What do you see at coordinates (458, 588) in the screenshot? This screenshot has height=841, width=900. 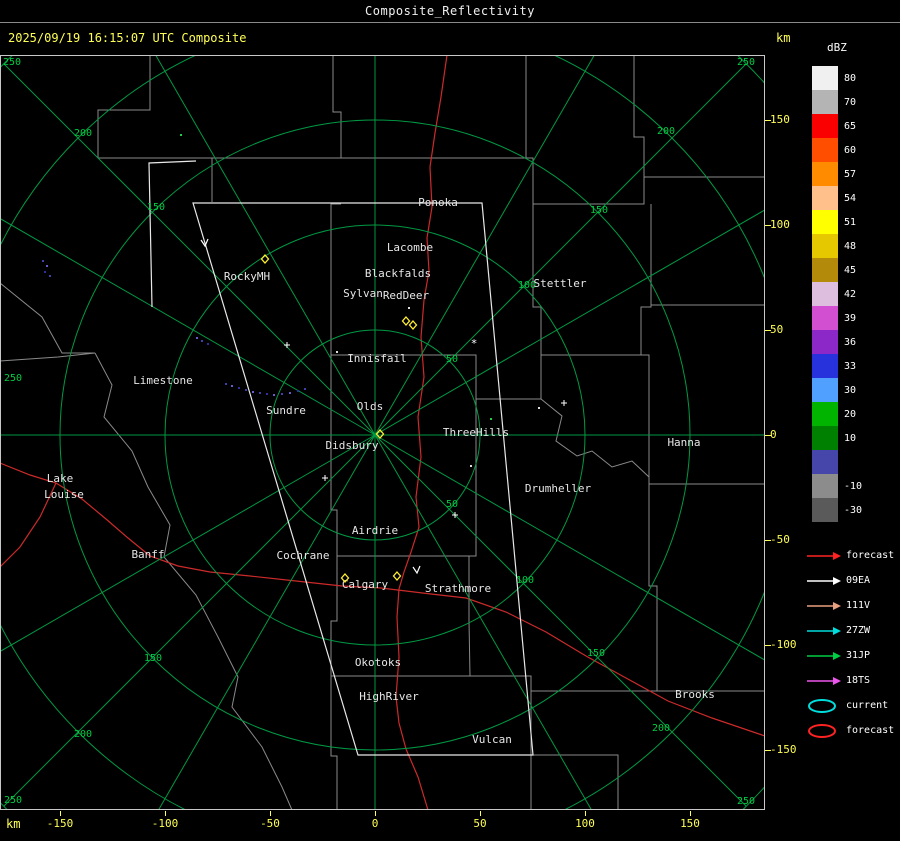 I see `city-label: Strathmore` at bounding box center [458, 588].